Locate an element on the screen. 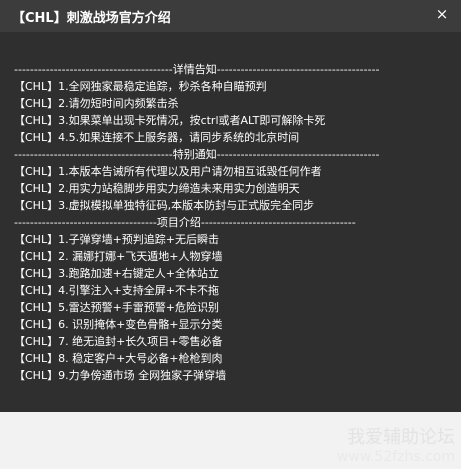 The image size is (461, 469). info-line: 【CHL】1.本版本告诫所有代理以及用户请勿相互诋毁任何作者 is located at coordinates (168, 171).